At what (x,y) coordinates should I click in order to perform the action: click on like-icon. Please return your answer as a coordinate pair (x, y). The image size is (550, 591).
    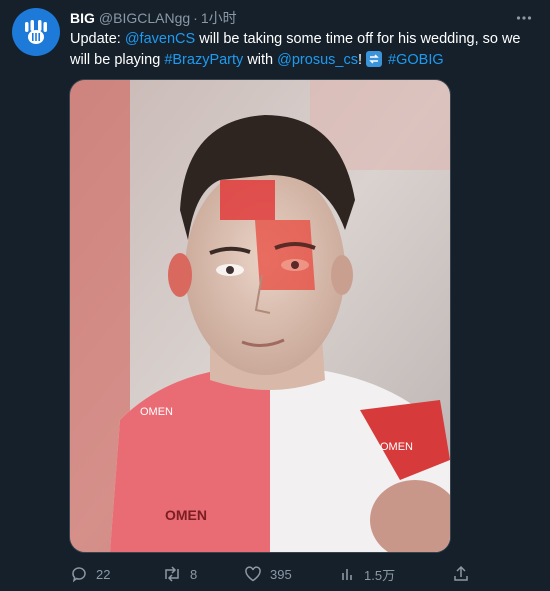
    Looking at the image, I should click on (253, 574).